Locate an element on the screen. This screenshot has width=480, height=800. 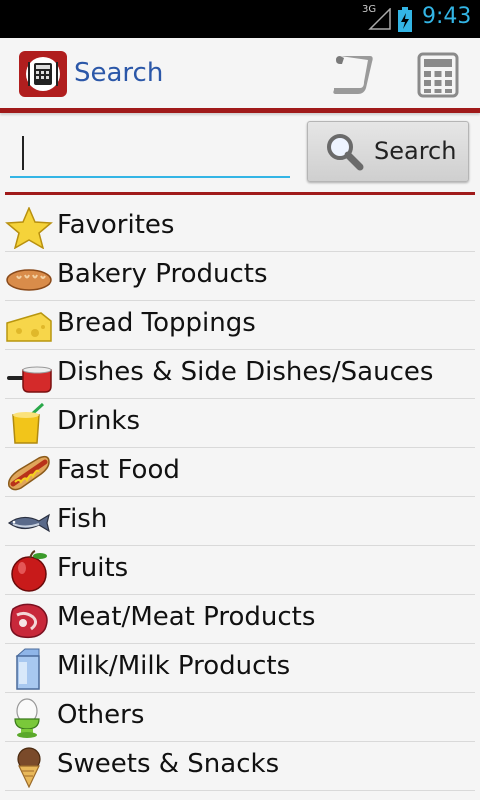
page-title: Search is located at coordinates (119, 73).